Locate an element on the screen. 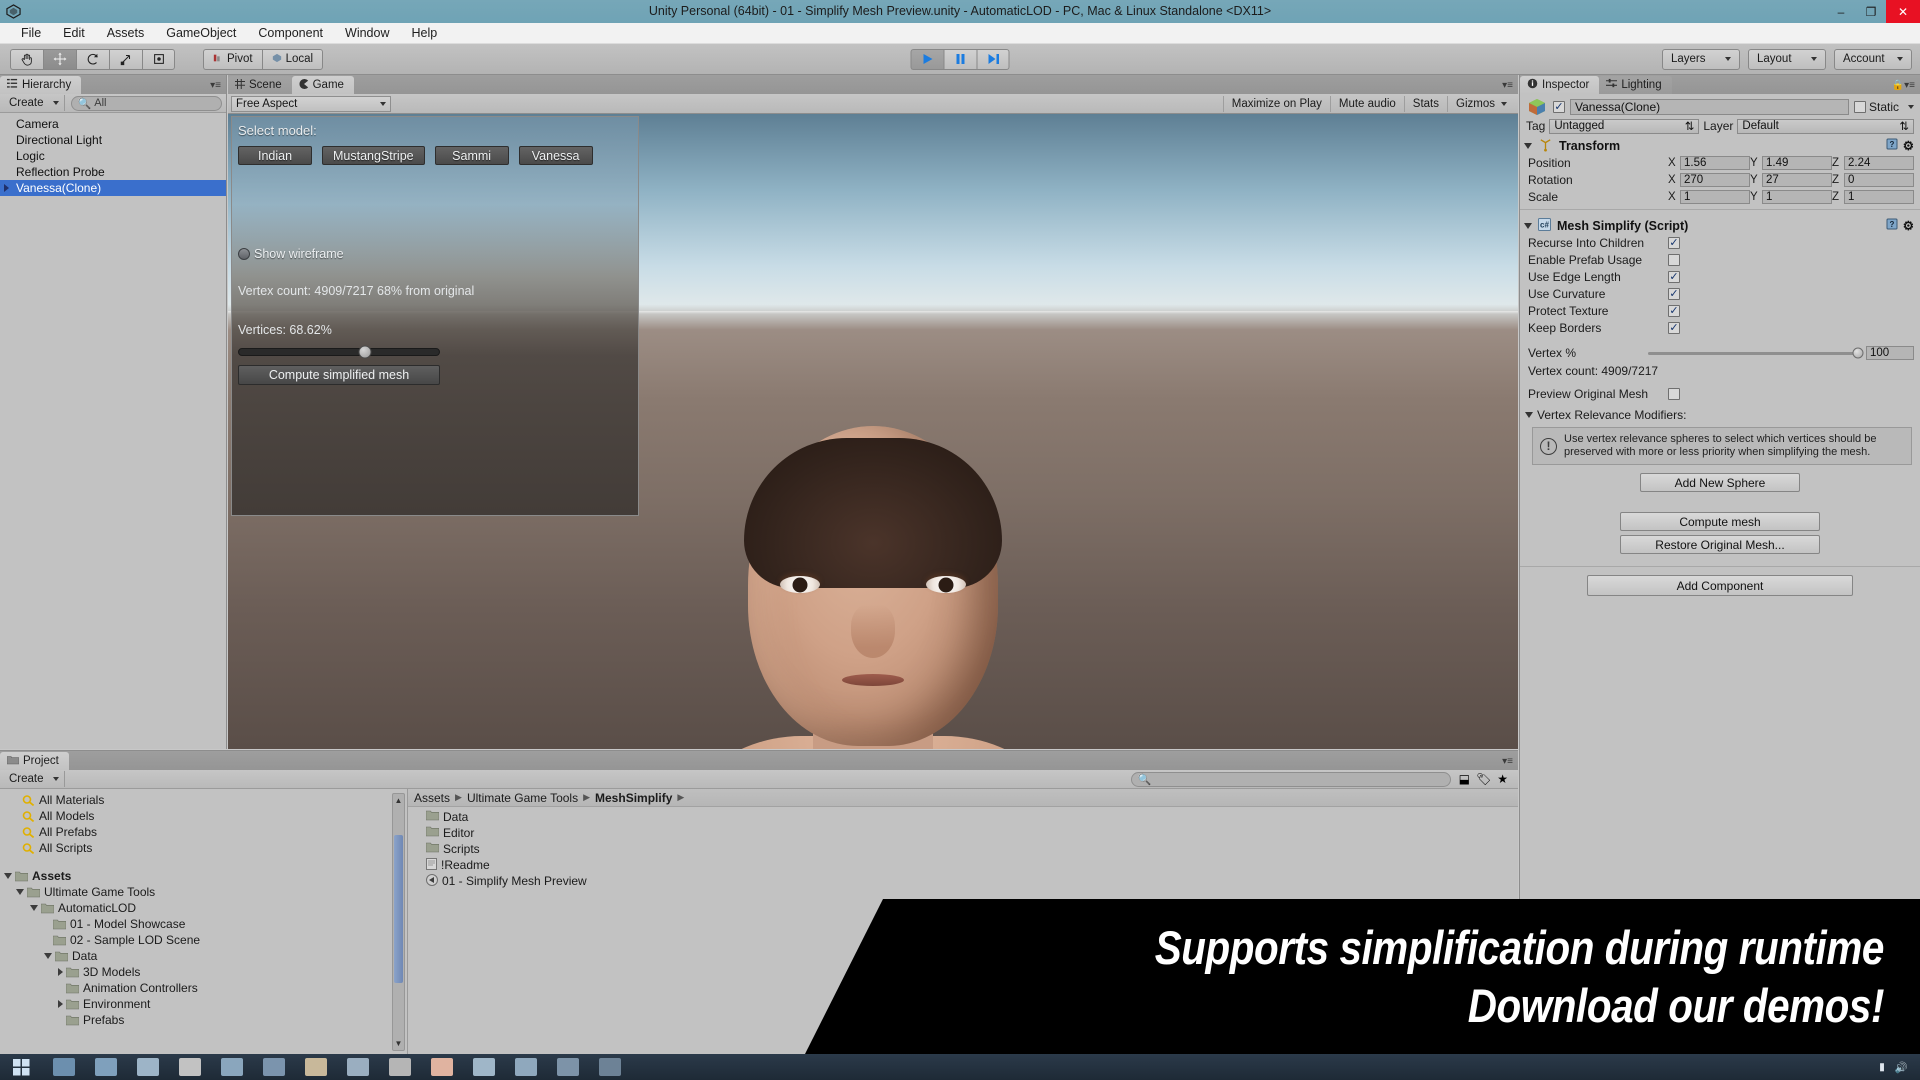  filter-type-icon: ⬓ is located at coordinates (1464, 779).